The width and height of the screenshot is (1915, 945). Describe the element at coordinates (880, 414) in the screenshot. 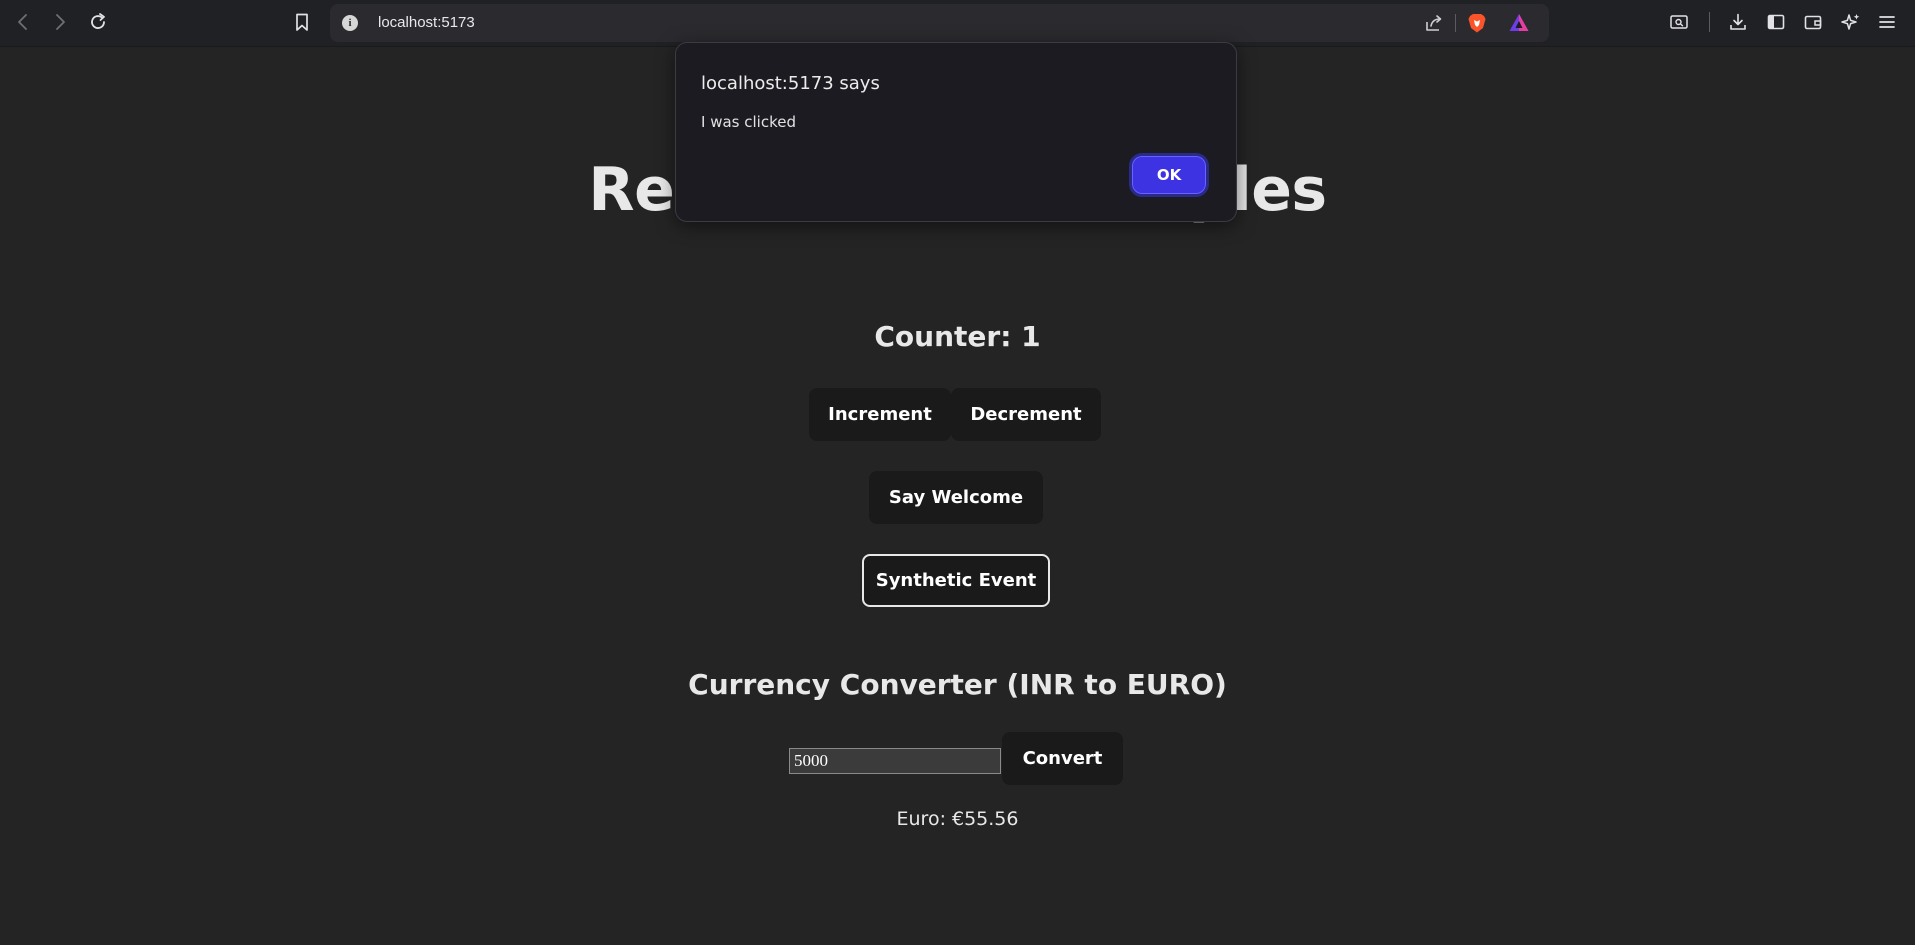

I see `increment-button: Increment` at that location.